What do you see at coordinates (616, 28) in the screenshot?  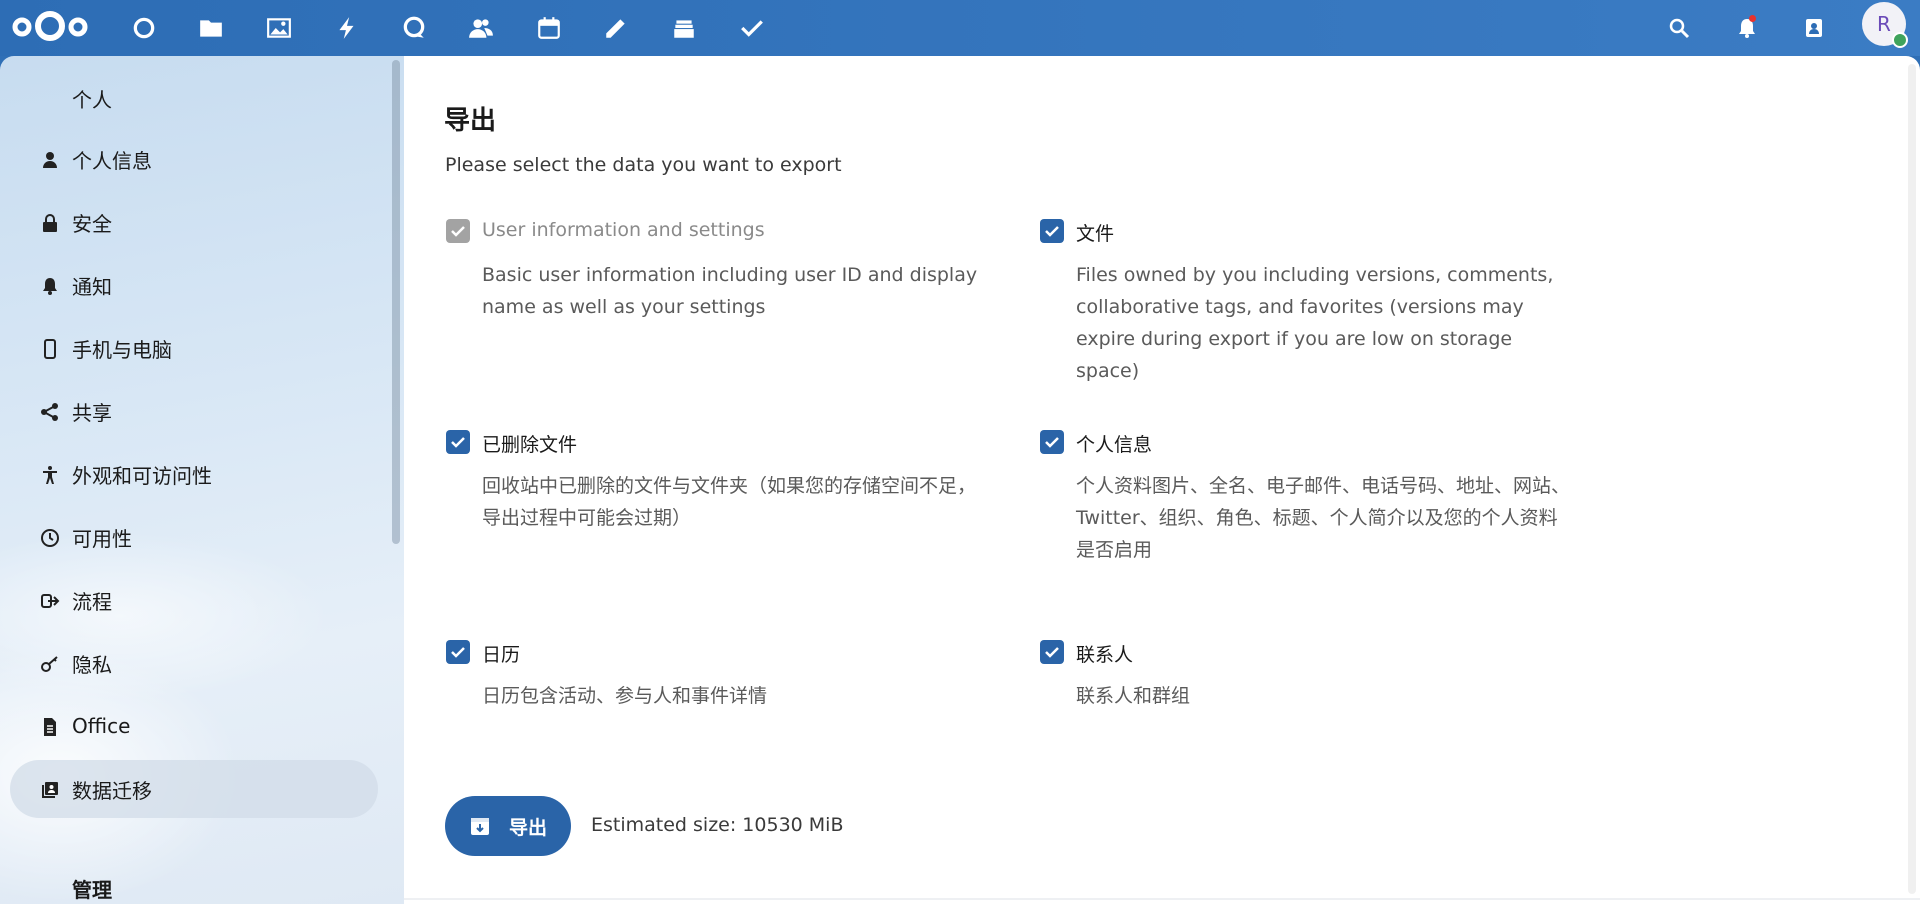 I see `notes-icon` at bounding box center [616, 28].